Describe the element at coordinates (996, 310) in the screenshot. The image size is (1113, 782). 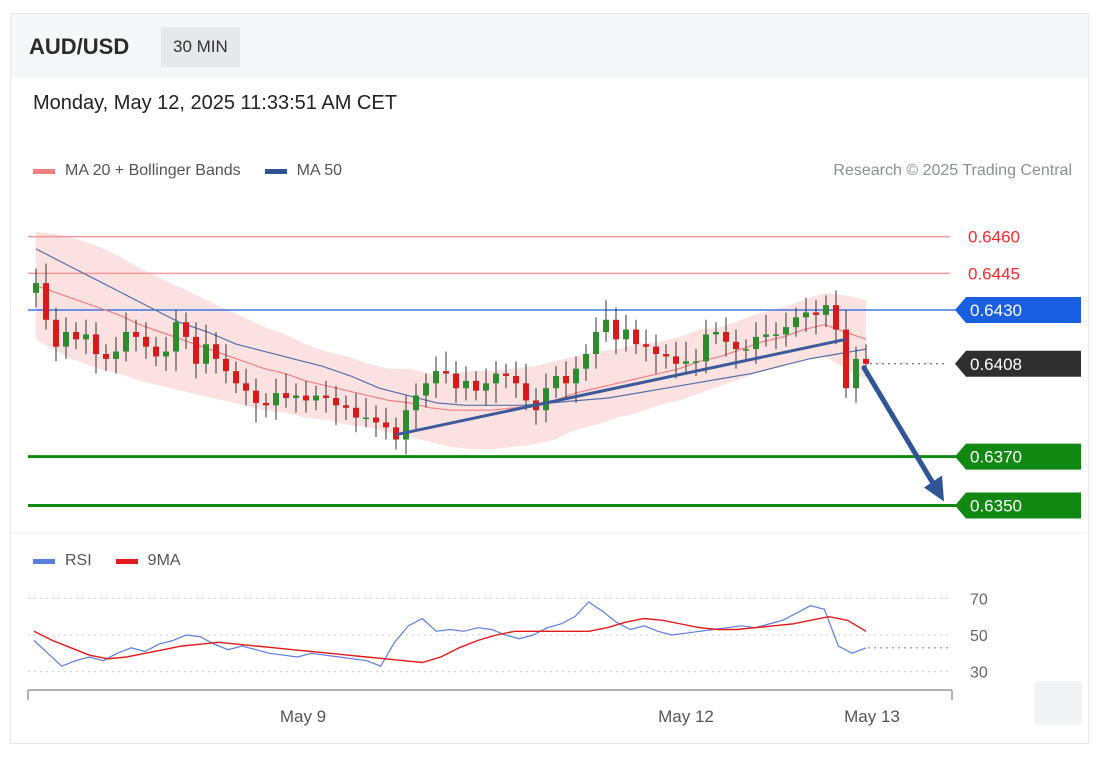
I see `level-label-0.6430: 0.6430` at that location.